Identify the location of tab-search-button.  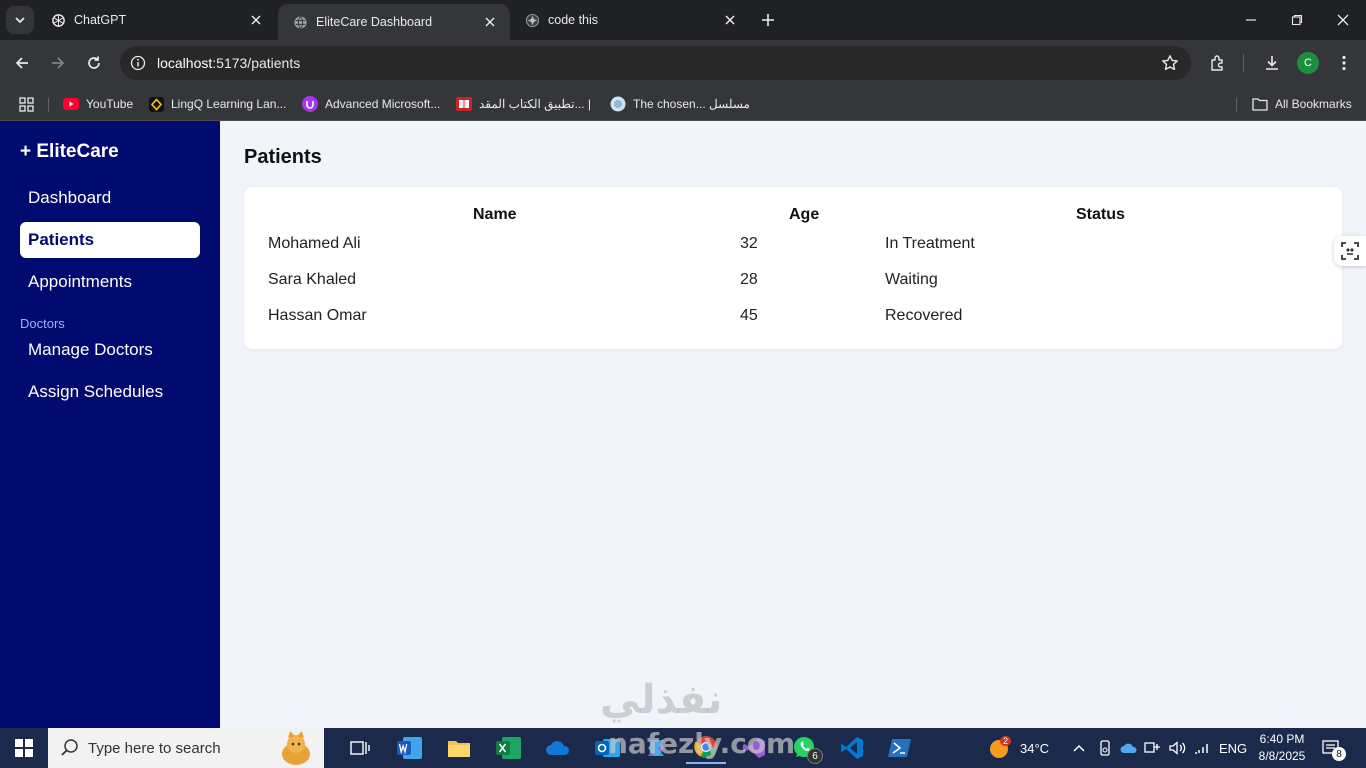
(20, 20).